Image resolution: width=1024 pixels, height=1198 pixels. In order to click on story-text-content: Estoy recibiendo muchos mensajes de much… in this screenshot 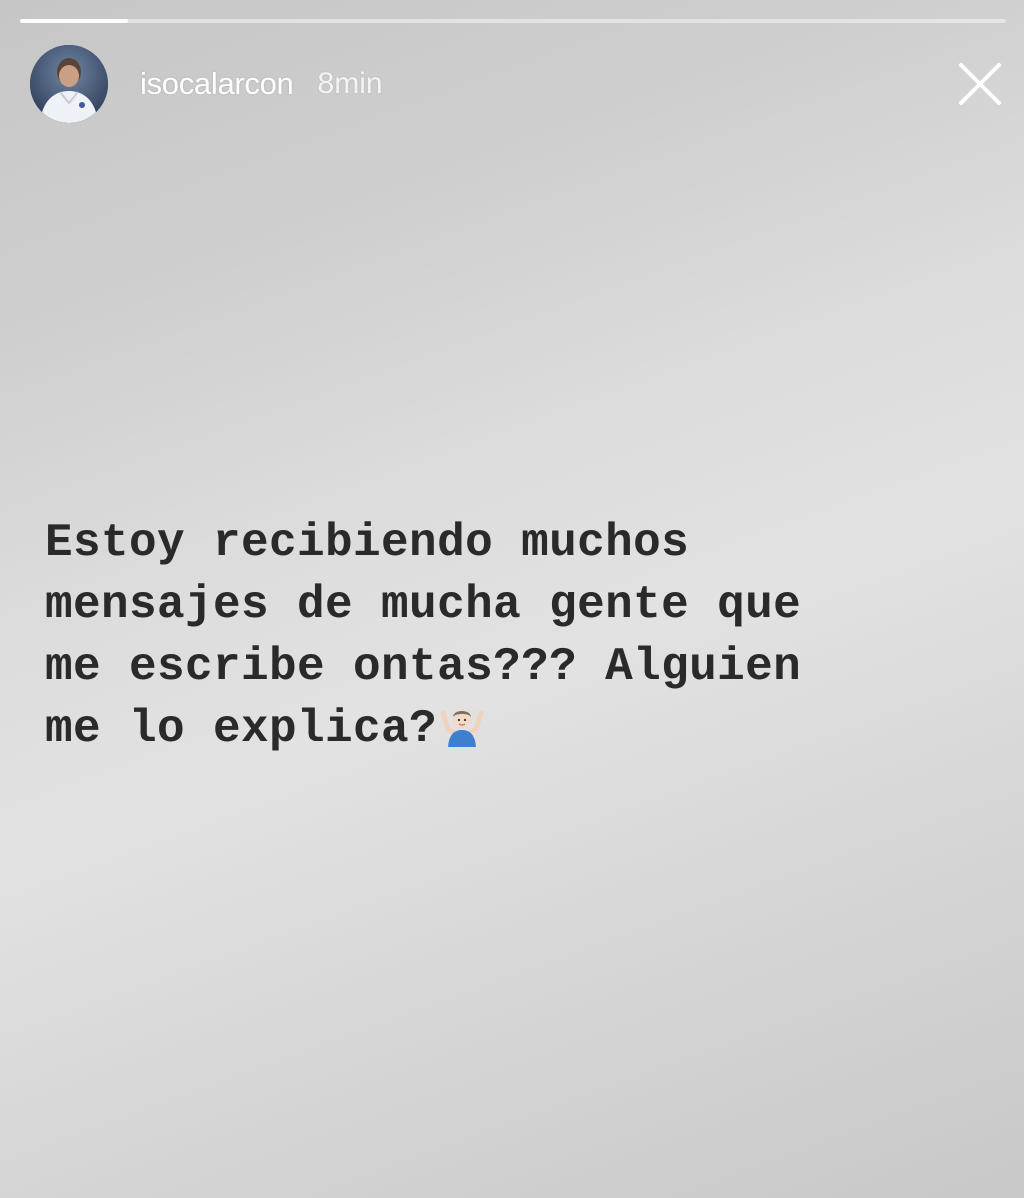, I will do `click(423, 636)`.